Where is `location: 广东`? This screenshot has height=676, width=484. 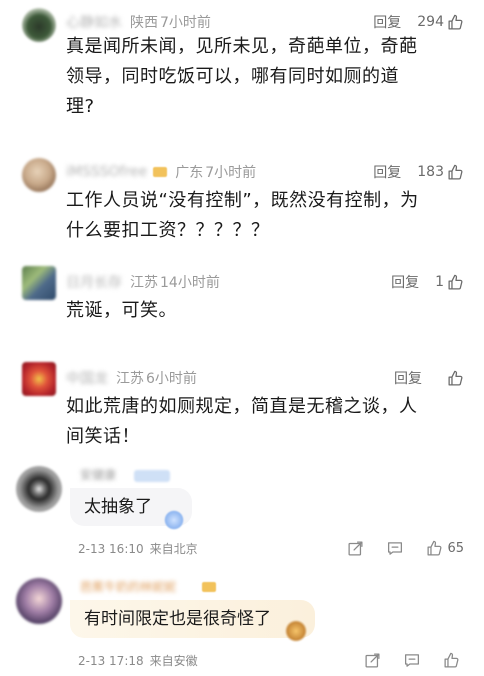
location: 广东 is located at coordinates (189, 173).